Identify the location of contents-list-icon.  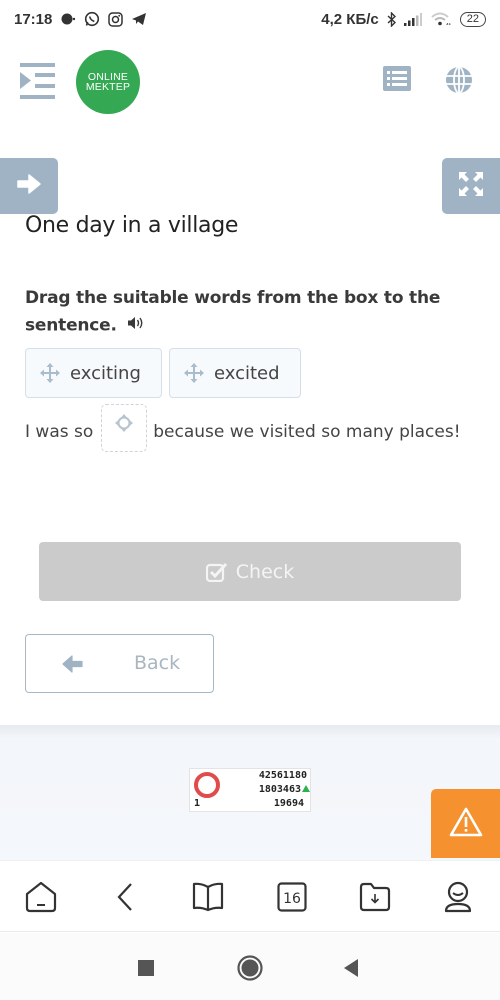
(398, 81).